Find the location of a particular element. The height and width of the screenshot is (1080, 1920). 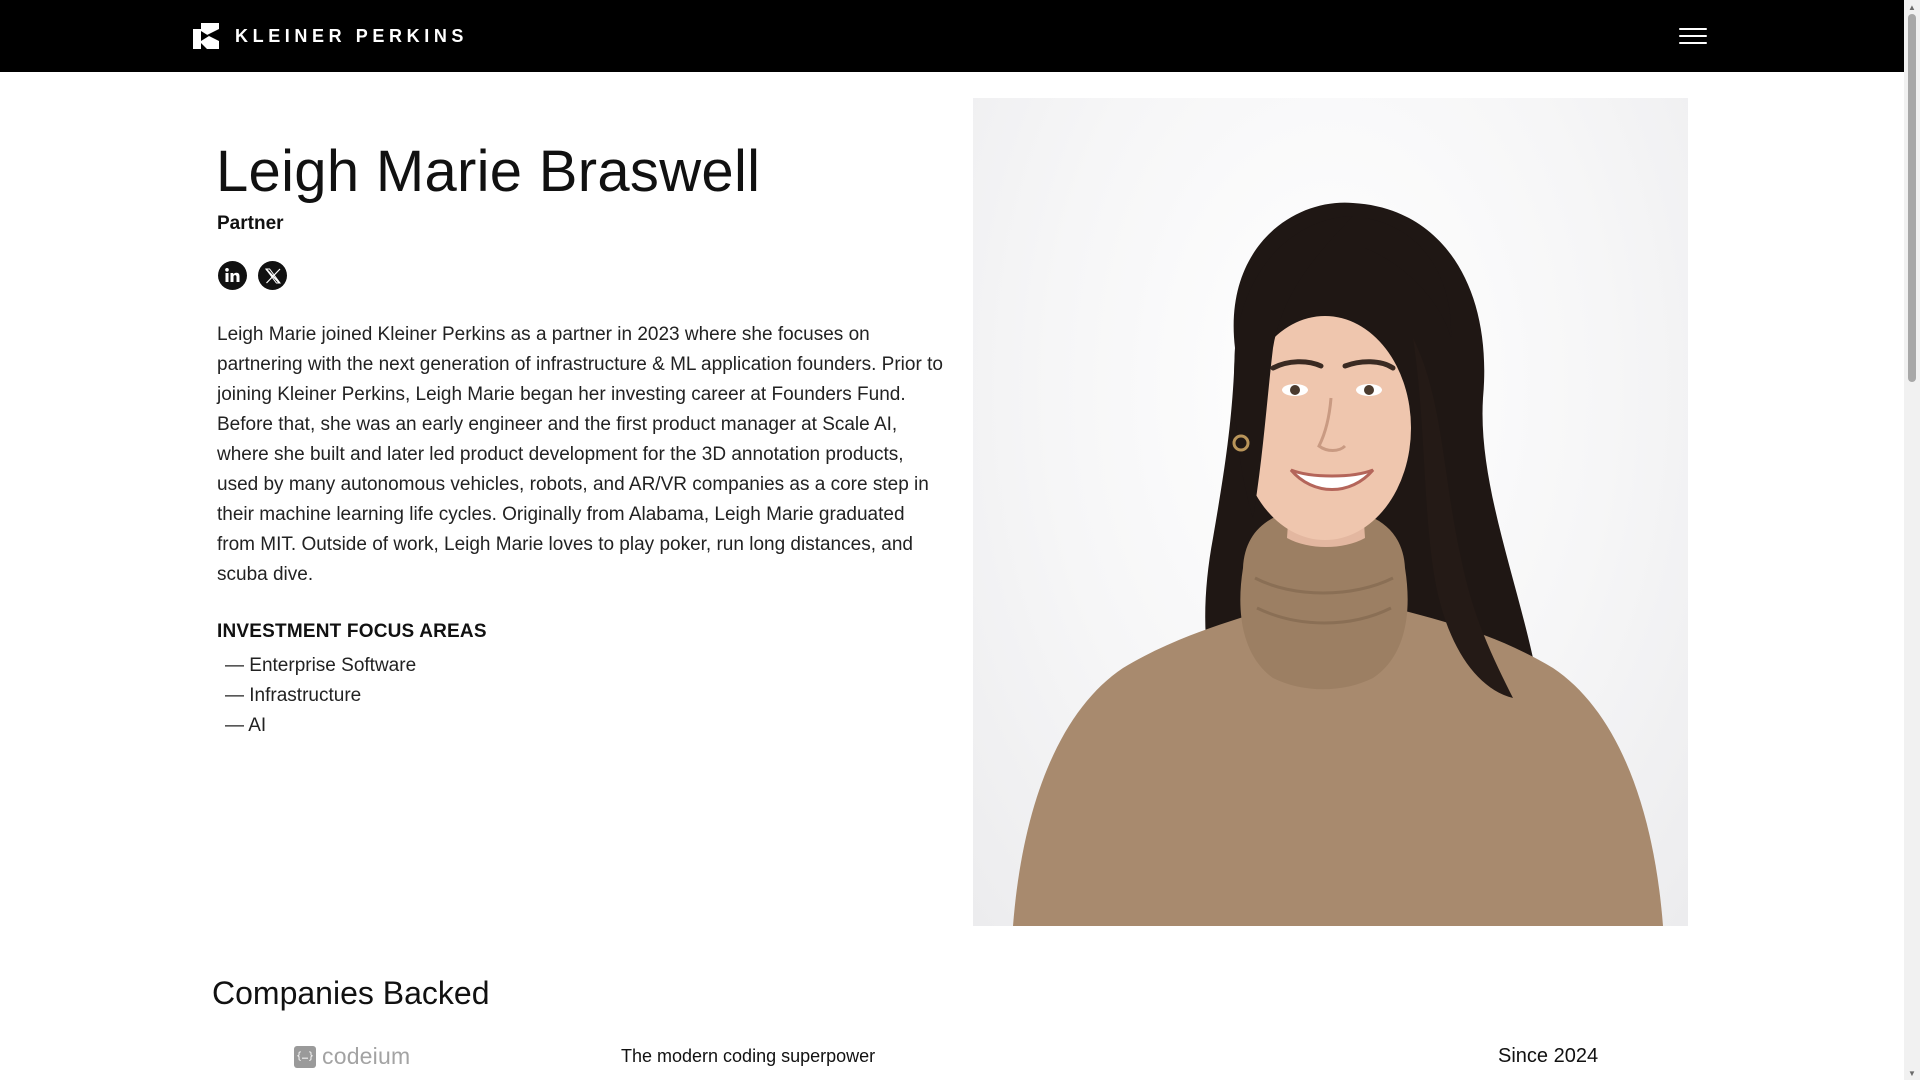

linkedin-glyph is located at coordinates (232, 275).